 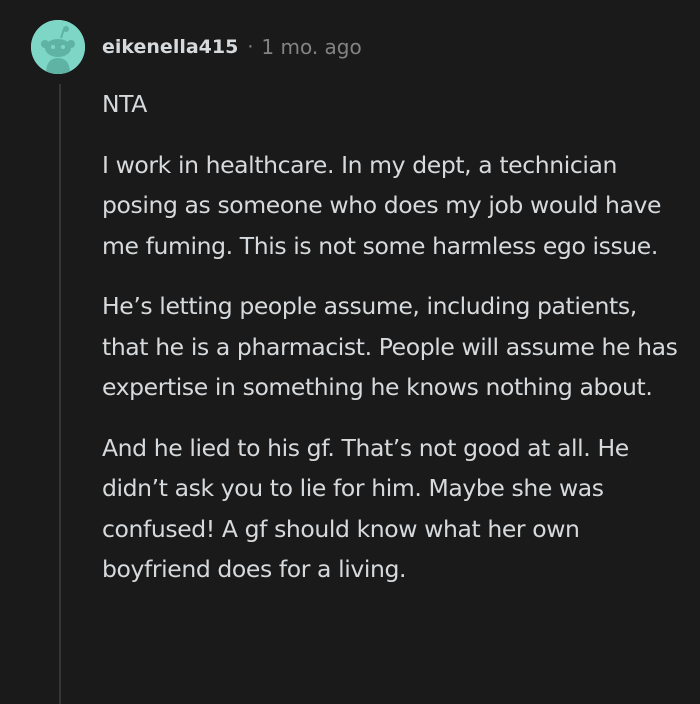 What do you see at coordinates (311, 47) in the screenshot?
I see `timestamp: 1 mo. ago` at bounding box center [311, 47].